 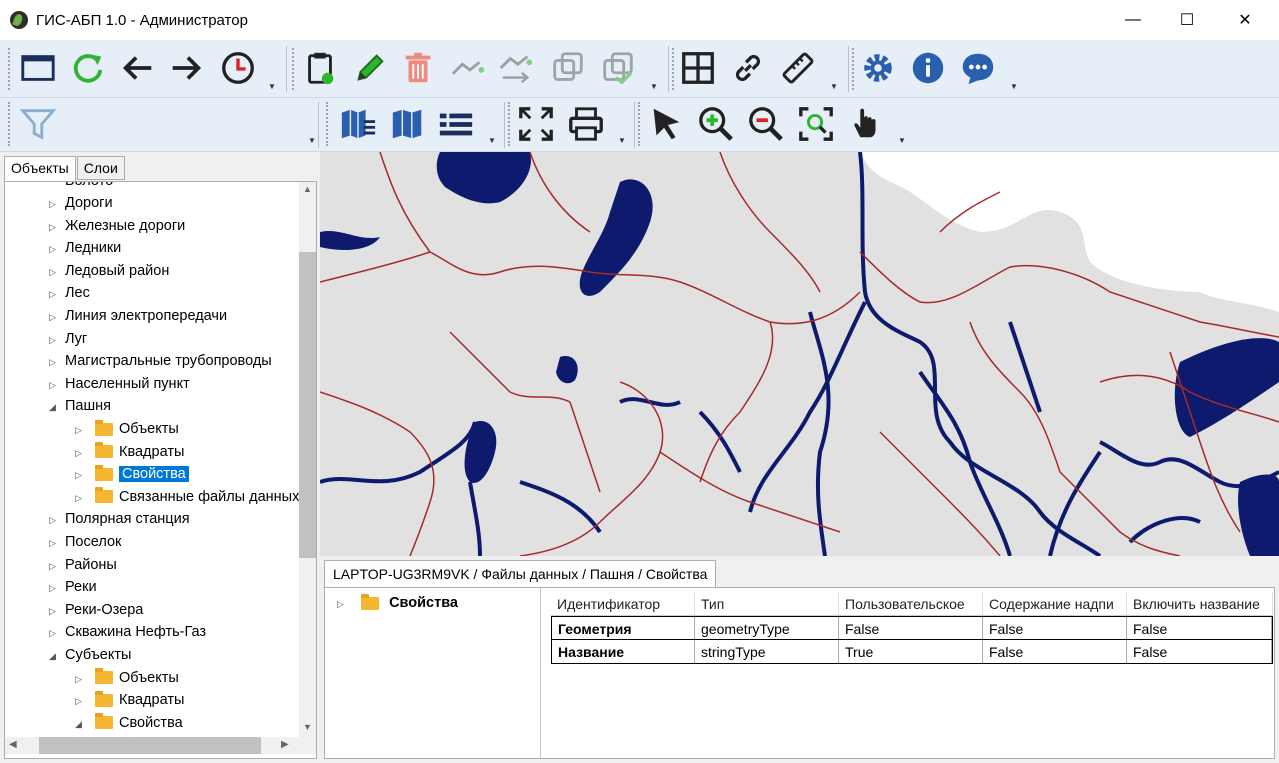 What do you see at coordinates (397, 603) in the screenshot?
I see `properties-tree-item: ▷ Свойства` at bounding box center [397, 603].